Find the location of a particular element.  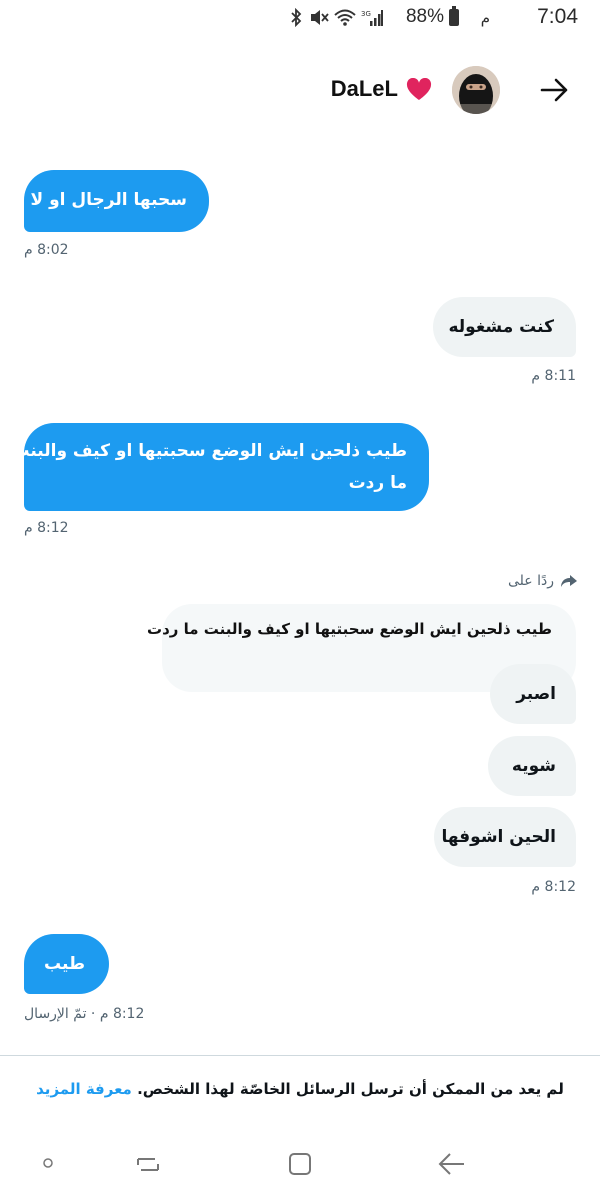

wifi-icon is located at coordinates (345, 17).